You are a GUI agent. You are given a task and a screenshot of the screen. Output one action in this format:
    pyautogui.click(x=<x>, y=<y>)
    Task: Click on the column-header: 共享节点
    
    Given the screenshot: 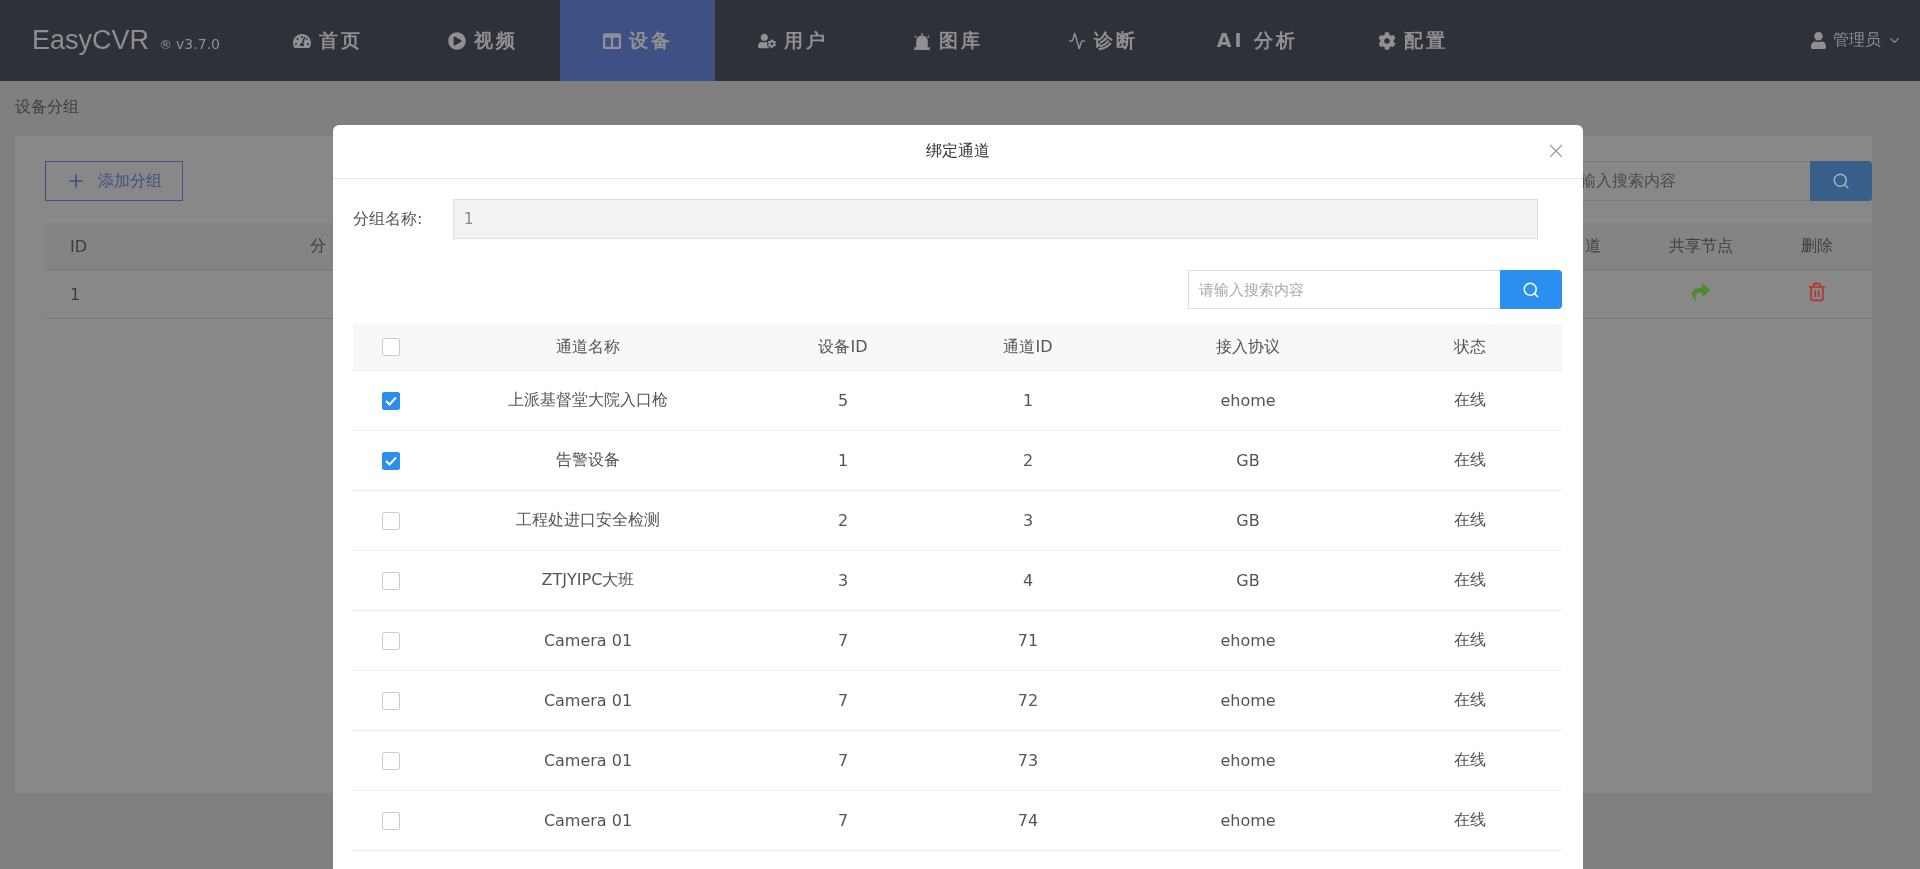 What is the action you would take?
    pyautogui.click(x=1701, y=246)
    